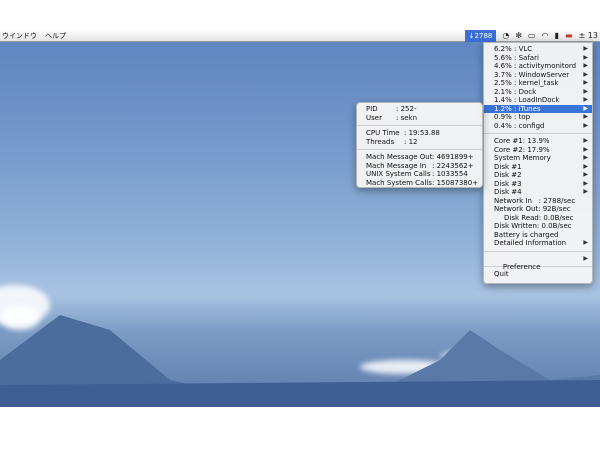 Image resolution: width=600 pixels, height=450 pixels. I want to click on system-item-label: System Memory, so click(522, 158).